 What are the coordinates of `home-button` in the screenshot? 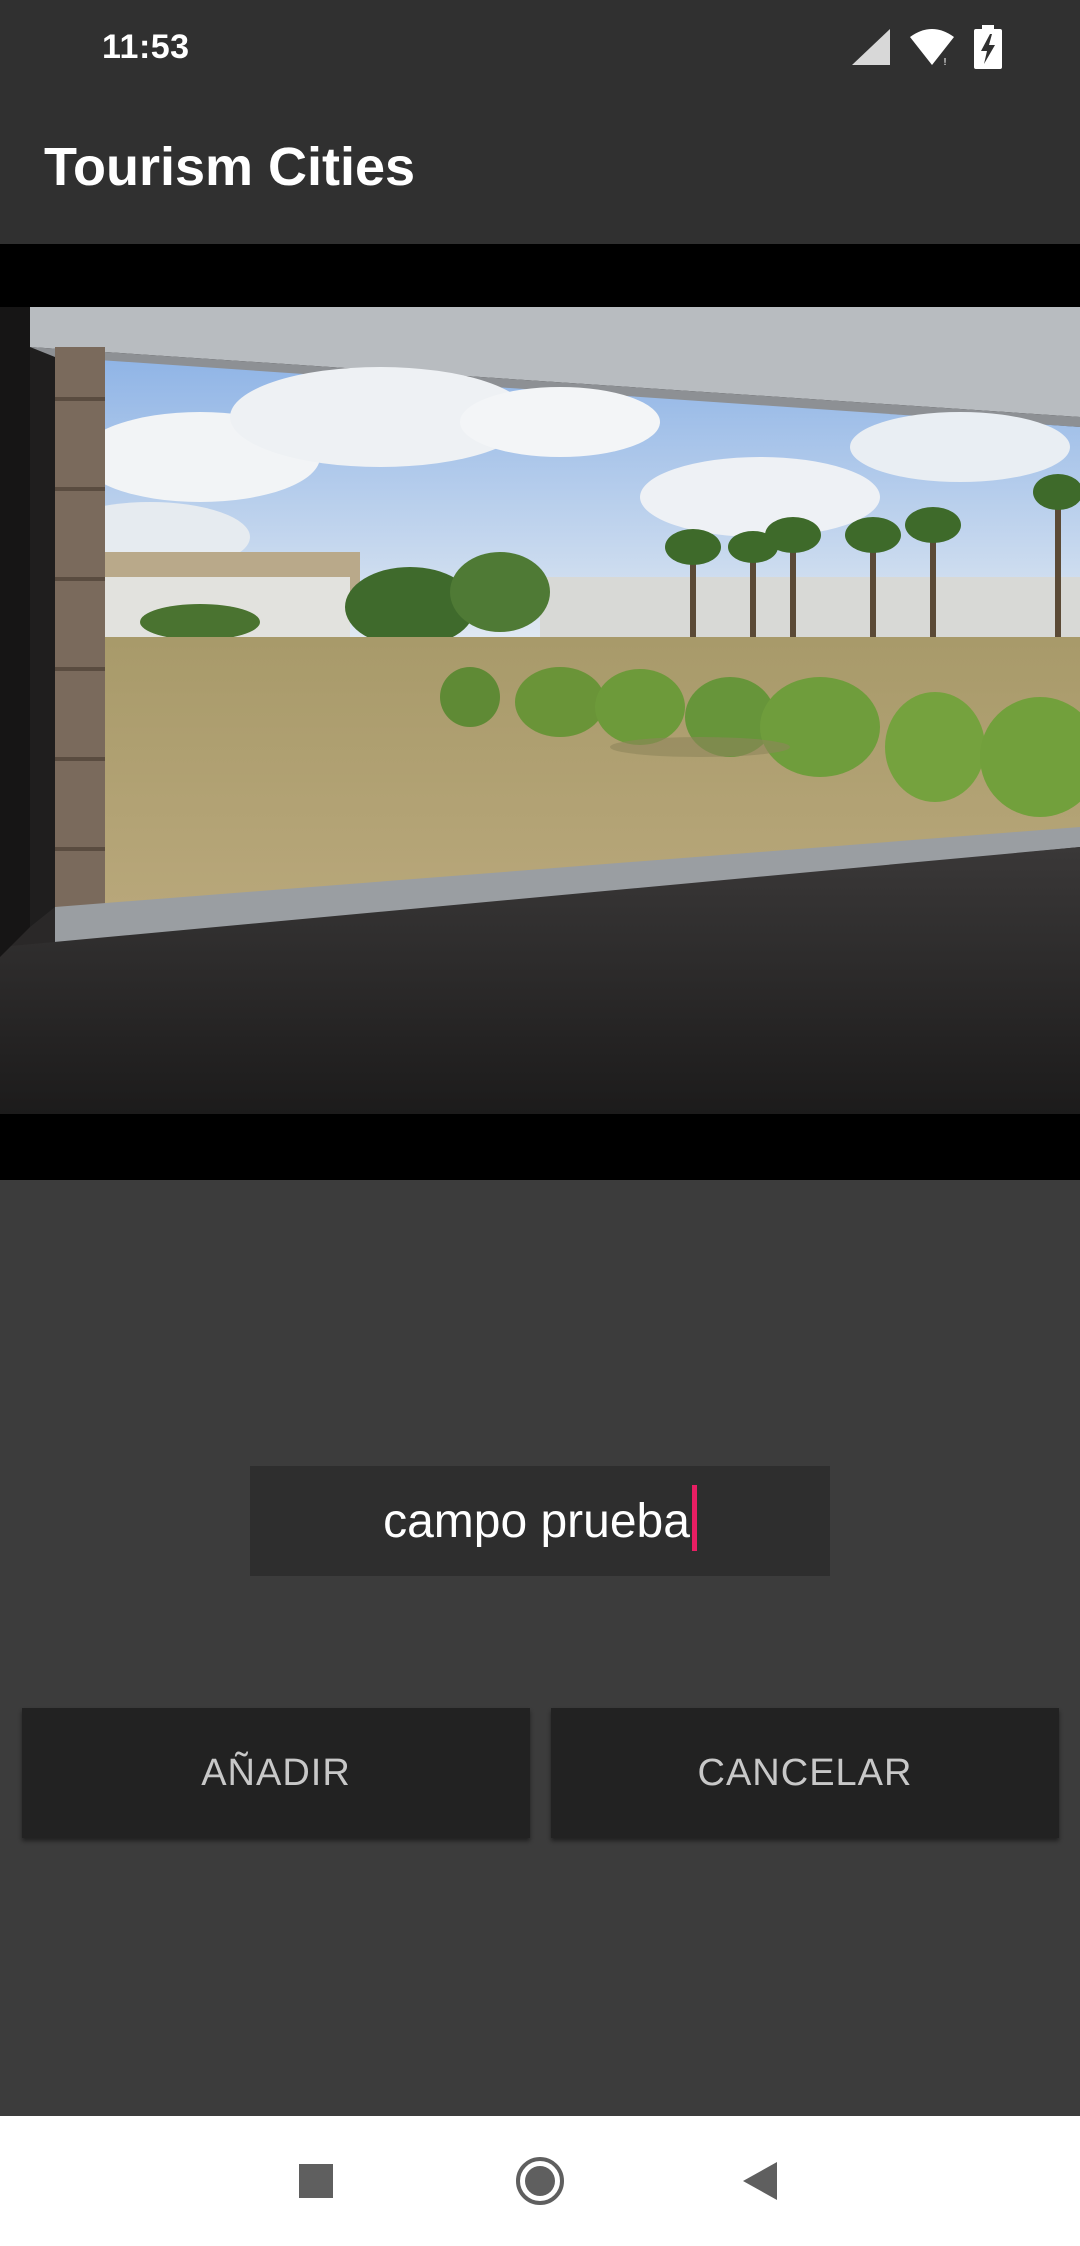 It's located at (540, 2181).